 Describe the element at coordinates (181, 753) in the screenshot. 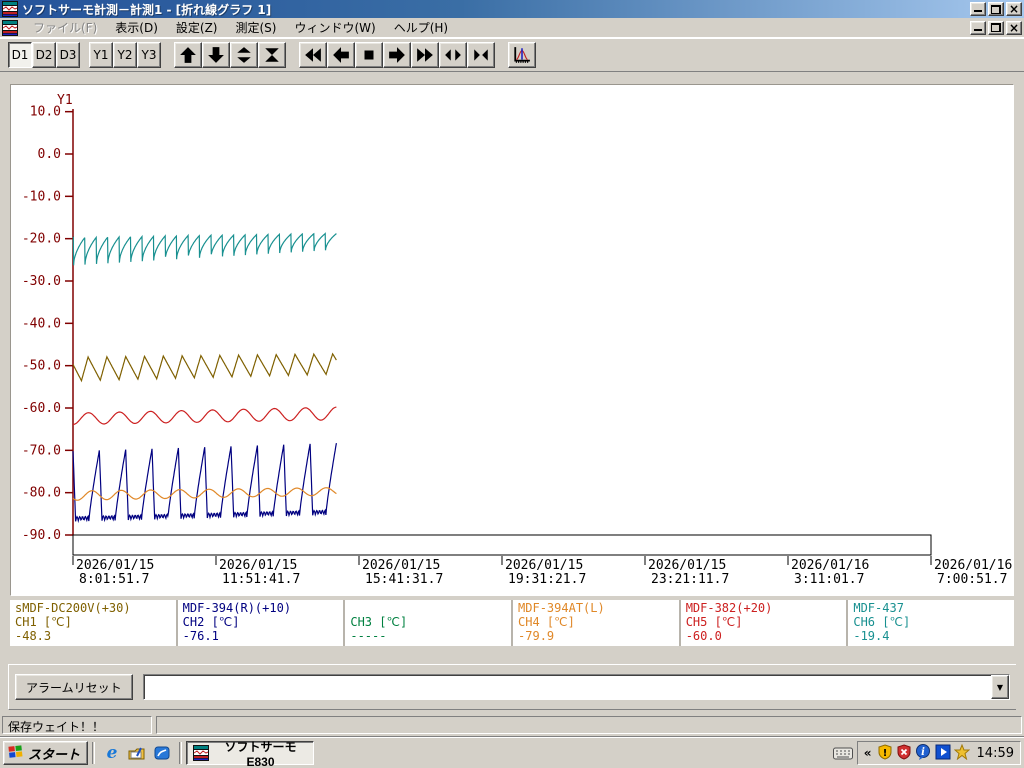

I see `taskbar-separator` at that location.